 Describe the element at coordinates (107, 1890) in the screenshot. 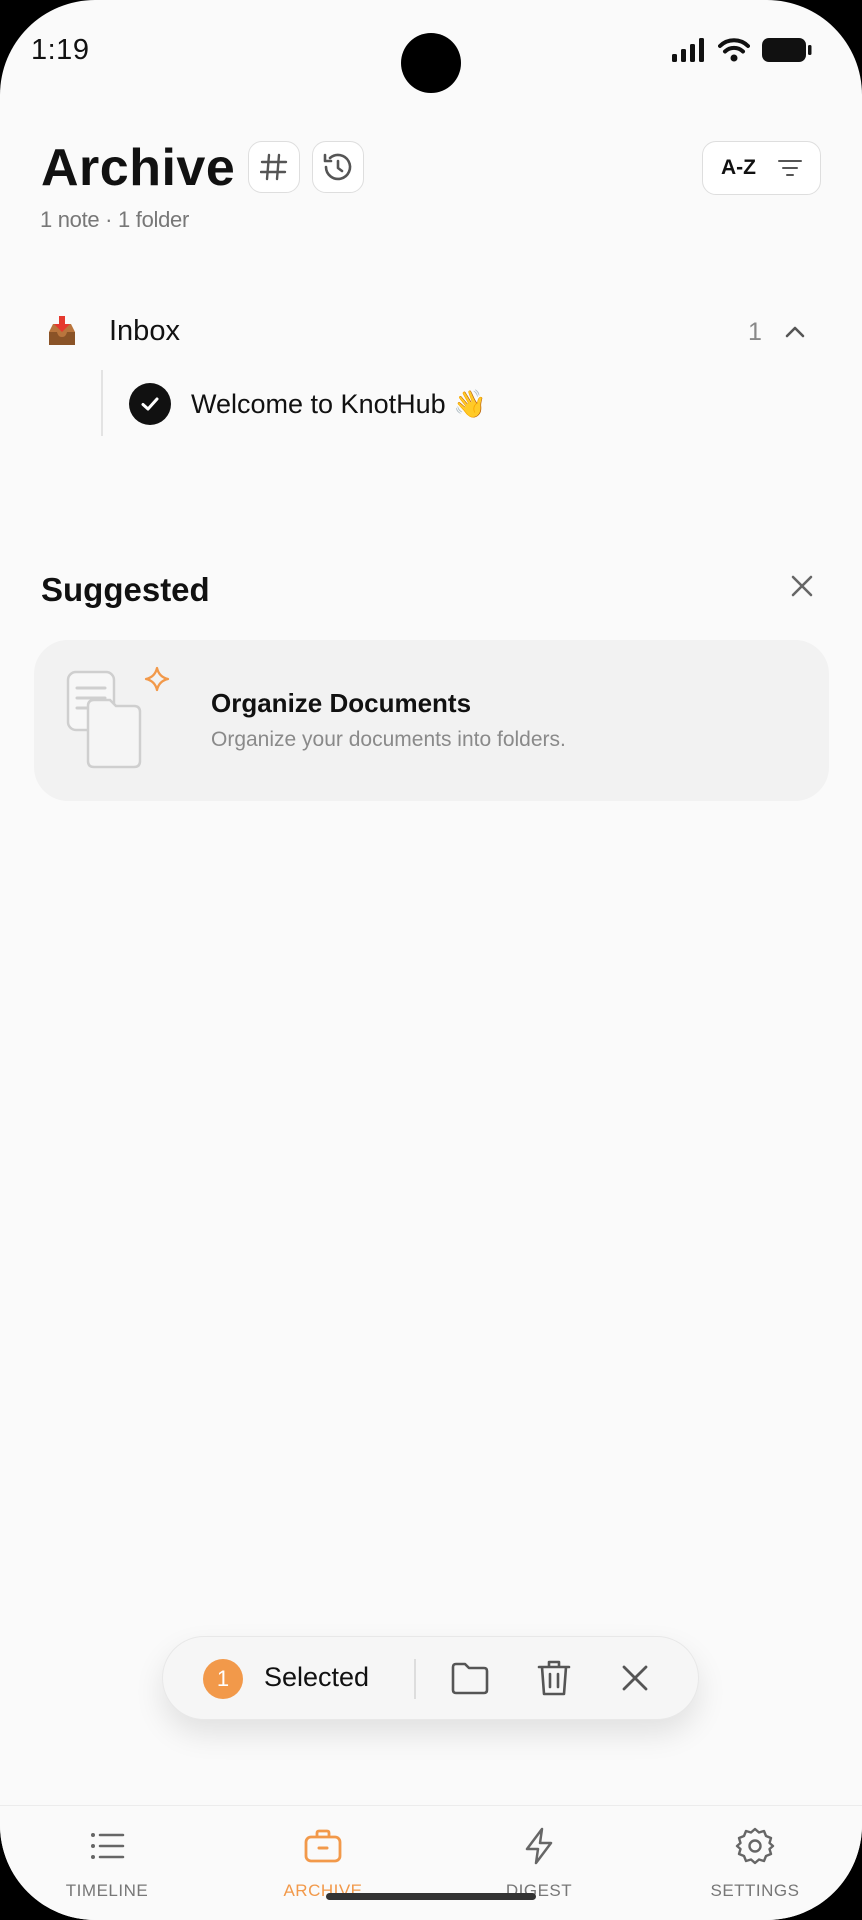

I see `tab-label: TIMELINE` at that location.